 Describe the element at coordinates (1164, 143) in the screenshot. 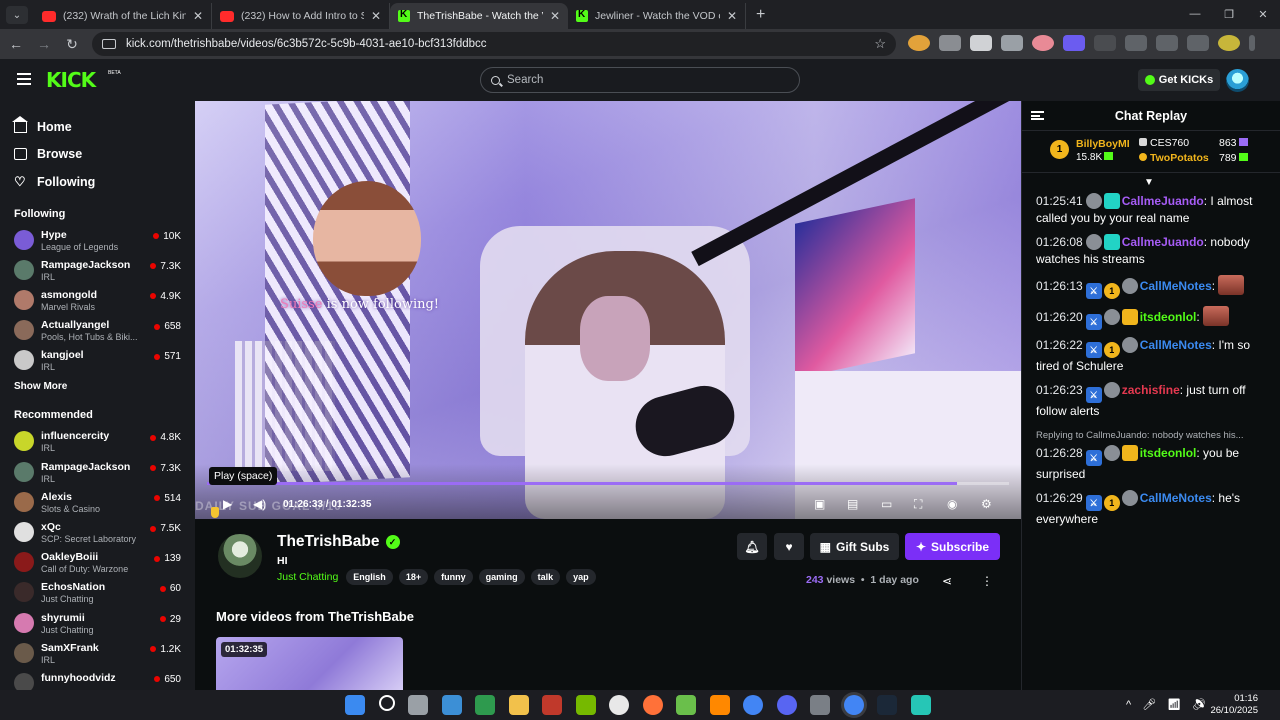

I see `second-gifter: CES760` at that location.